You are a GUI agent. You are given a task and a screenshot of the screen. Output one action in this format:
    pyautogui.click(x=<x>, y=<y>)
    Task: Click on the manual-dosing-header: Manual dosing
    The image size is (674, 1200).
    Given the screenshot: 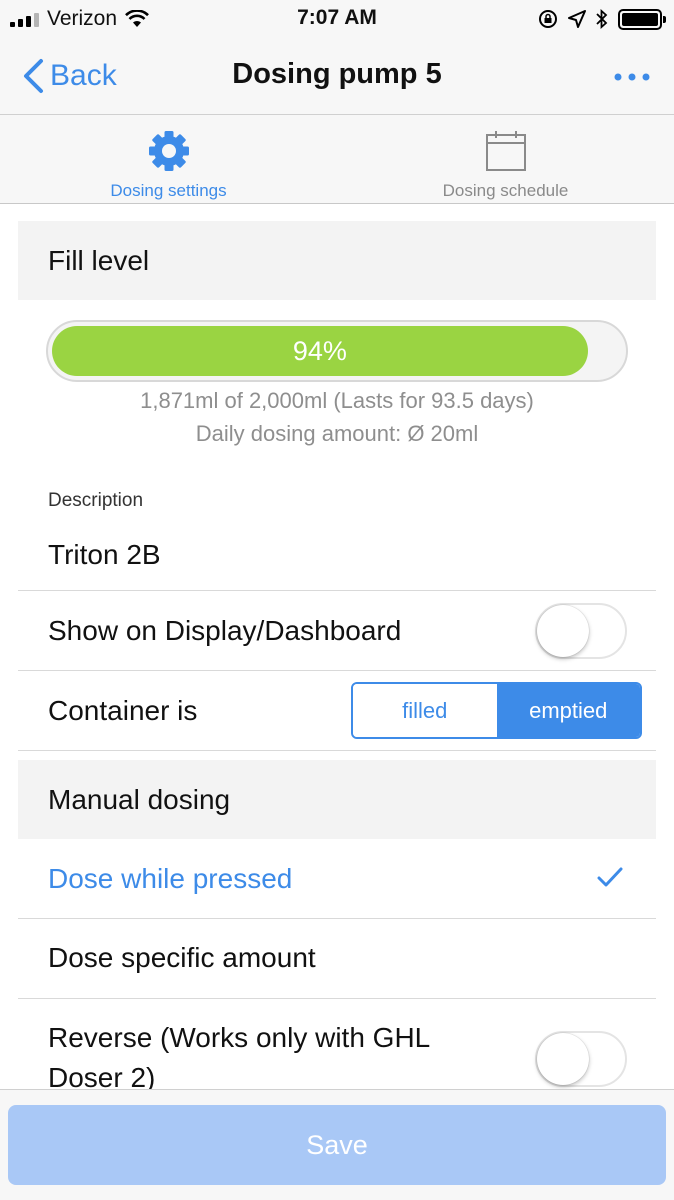 What is the action you would take?
    pyautogui.click(x=337, y=799)
    